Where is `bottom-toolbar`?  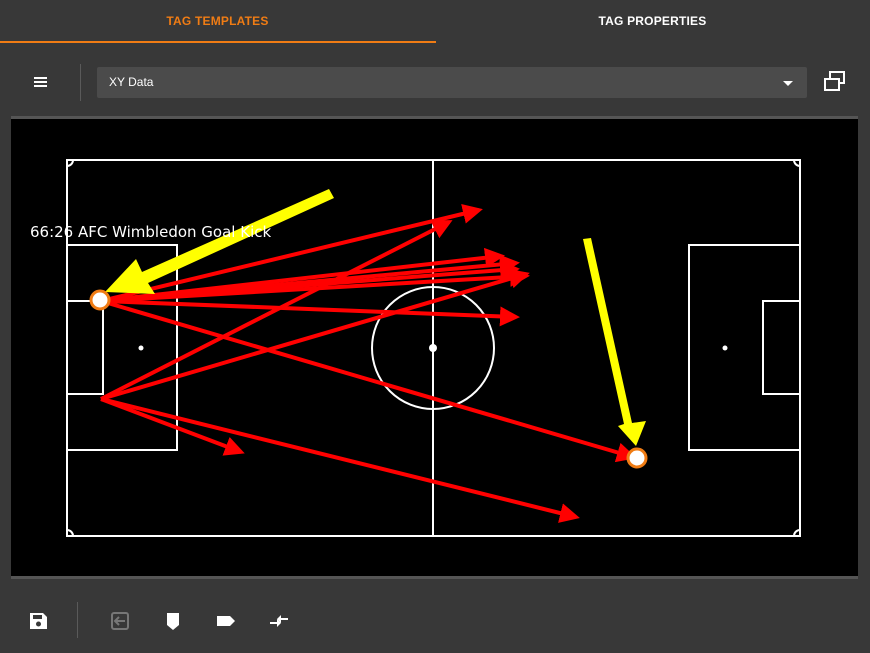 bottom-toolbar is located at coordinates (435, 620).